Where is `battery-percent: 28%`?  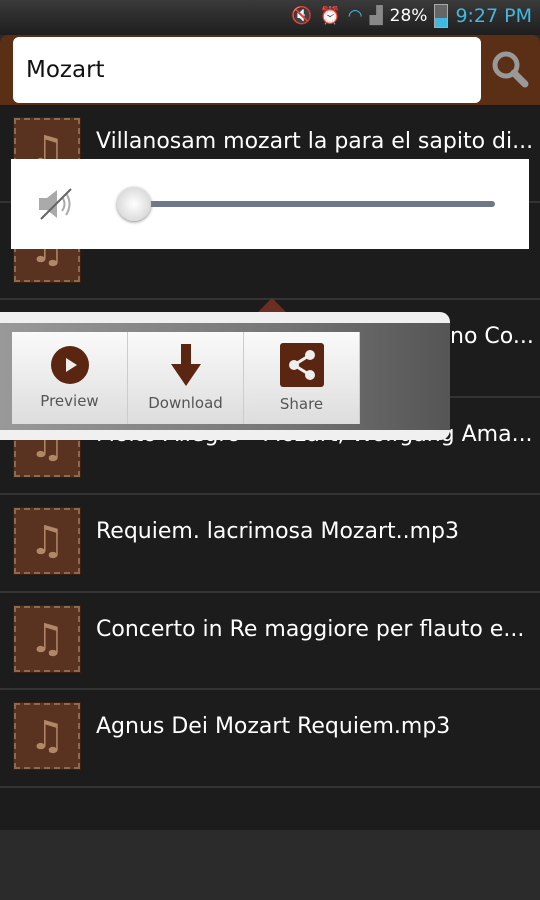 battery-percent: 28% is located at coordinates (408, 16).